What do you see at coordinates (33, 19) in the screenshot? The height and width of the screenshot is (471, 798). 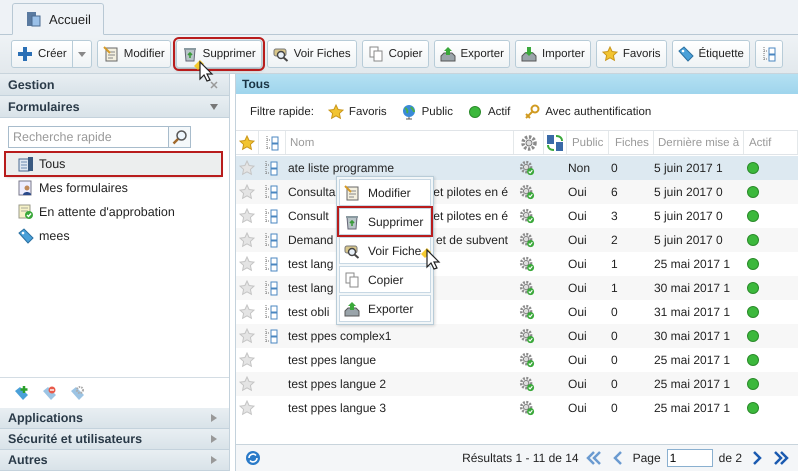 I see `server-icon` at bounding box center [33, 19].